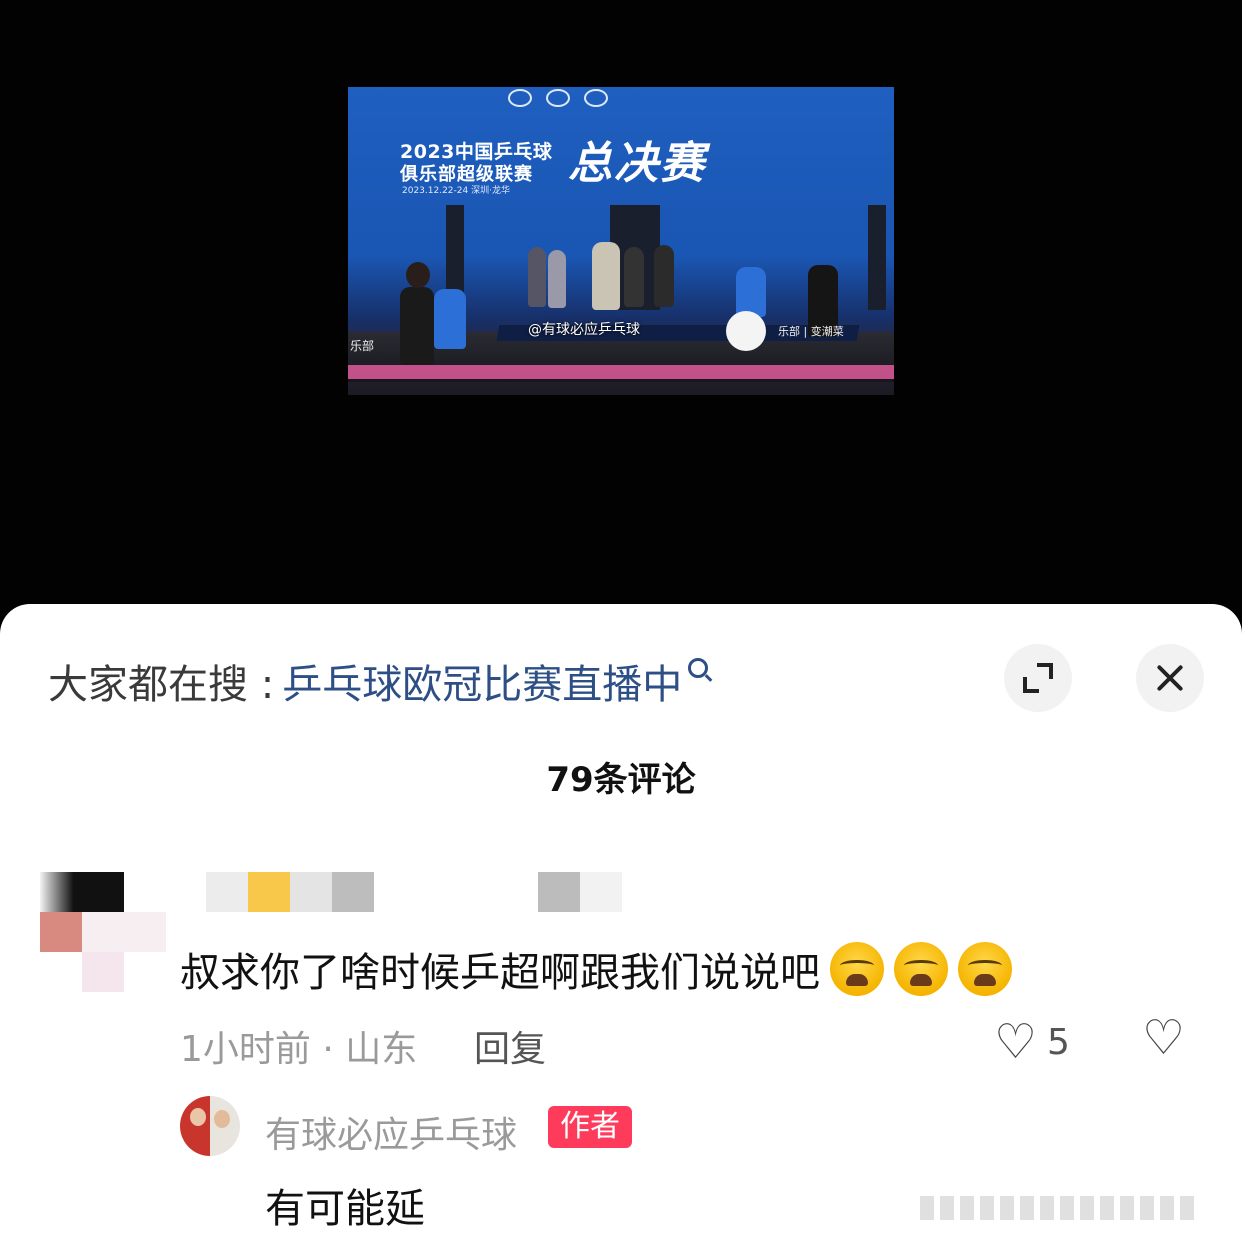 The width and height of the screenshot is (1242, 1248). What do you see at coordinates (1163, 1038) in the screenshot?
I see `broken-heart-icon: ♡` at bounding box center [1163, 1038].